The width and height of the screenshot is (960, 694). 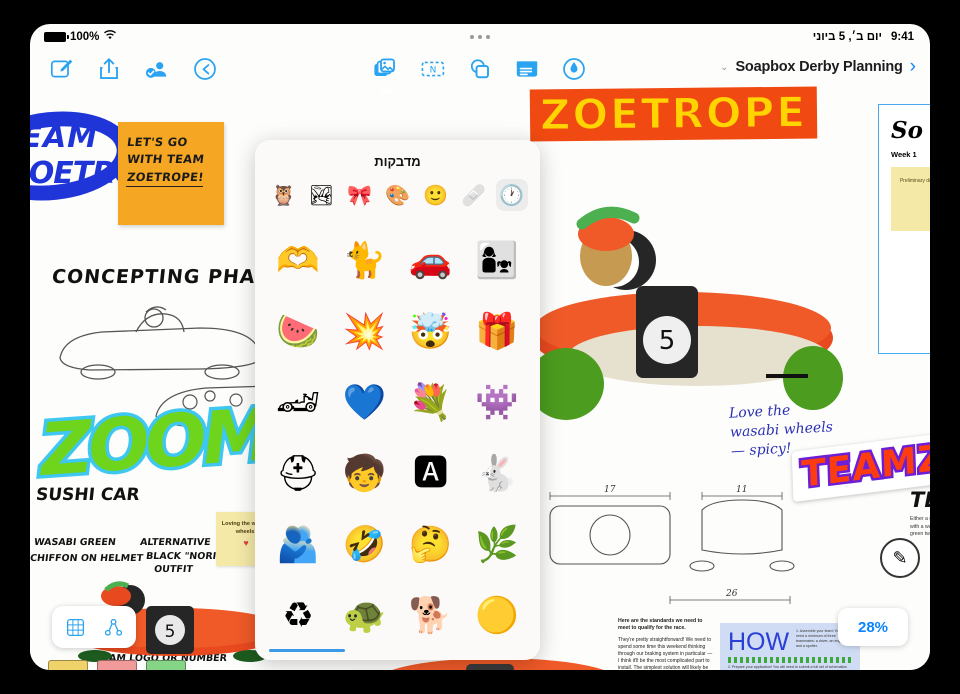 I want to click on sticky-orange-line2: WITH TEAM, so click(x=166, y=159).